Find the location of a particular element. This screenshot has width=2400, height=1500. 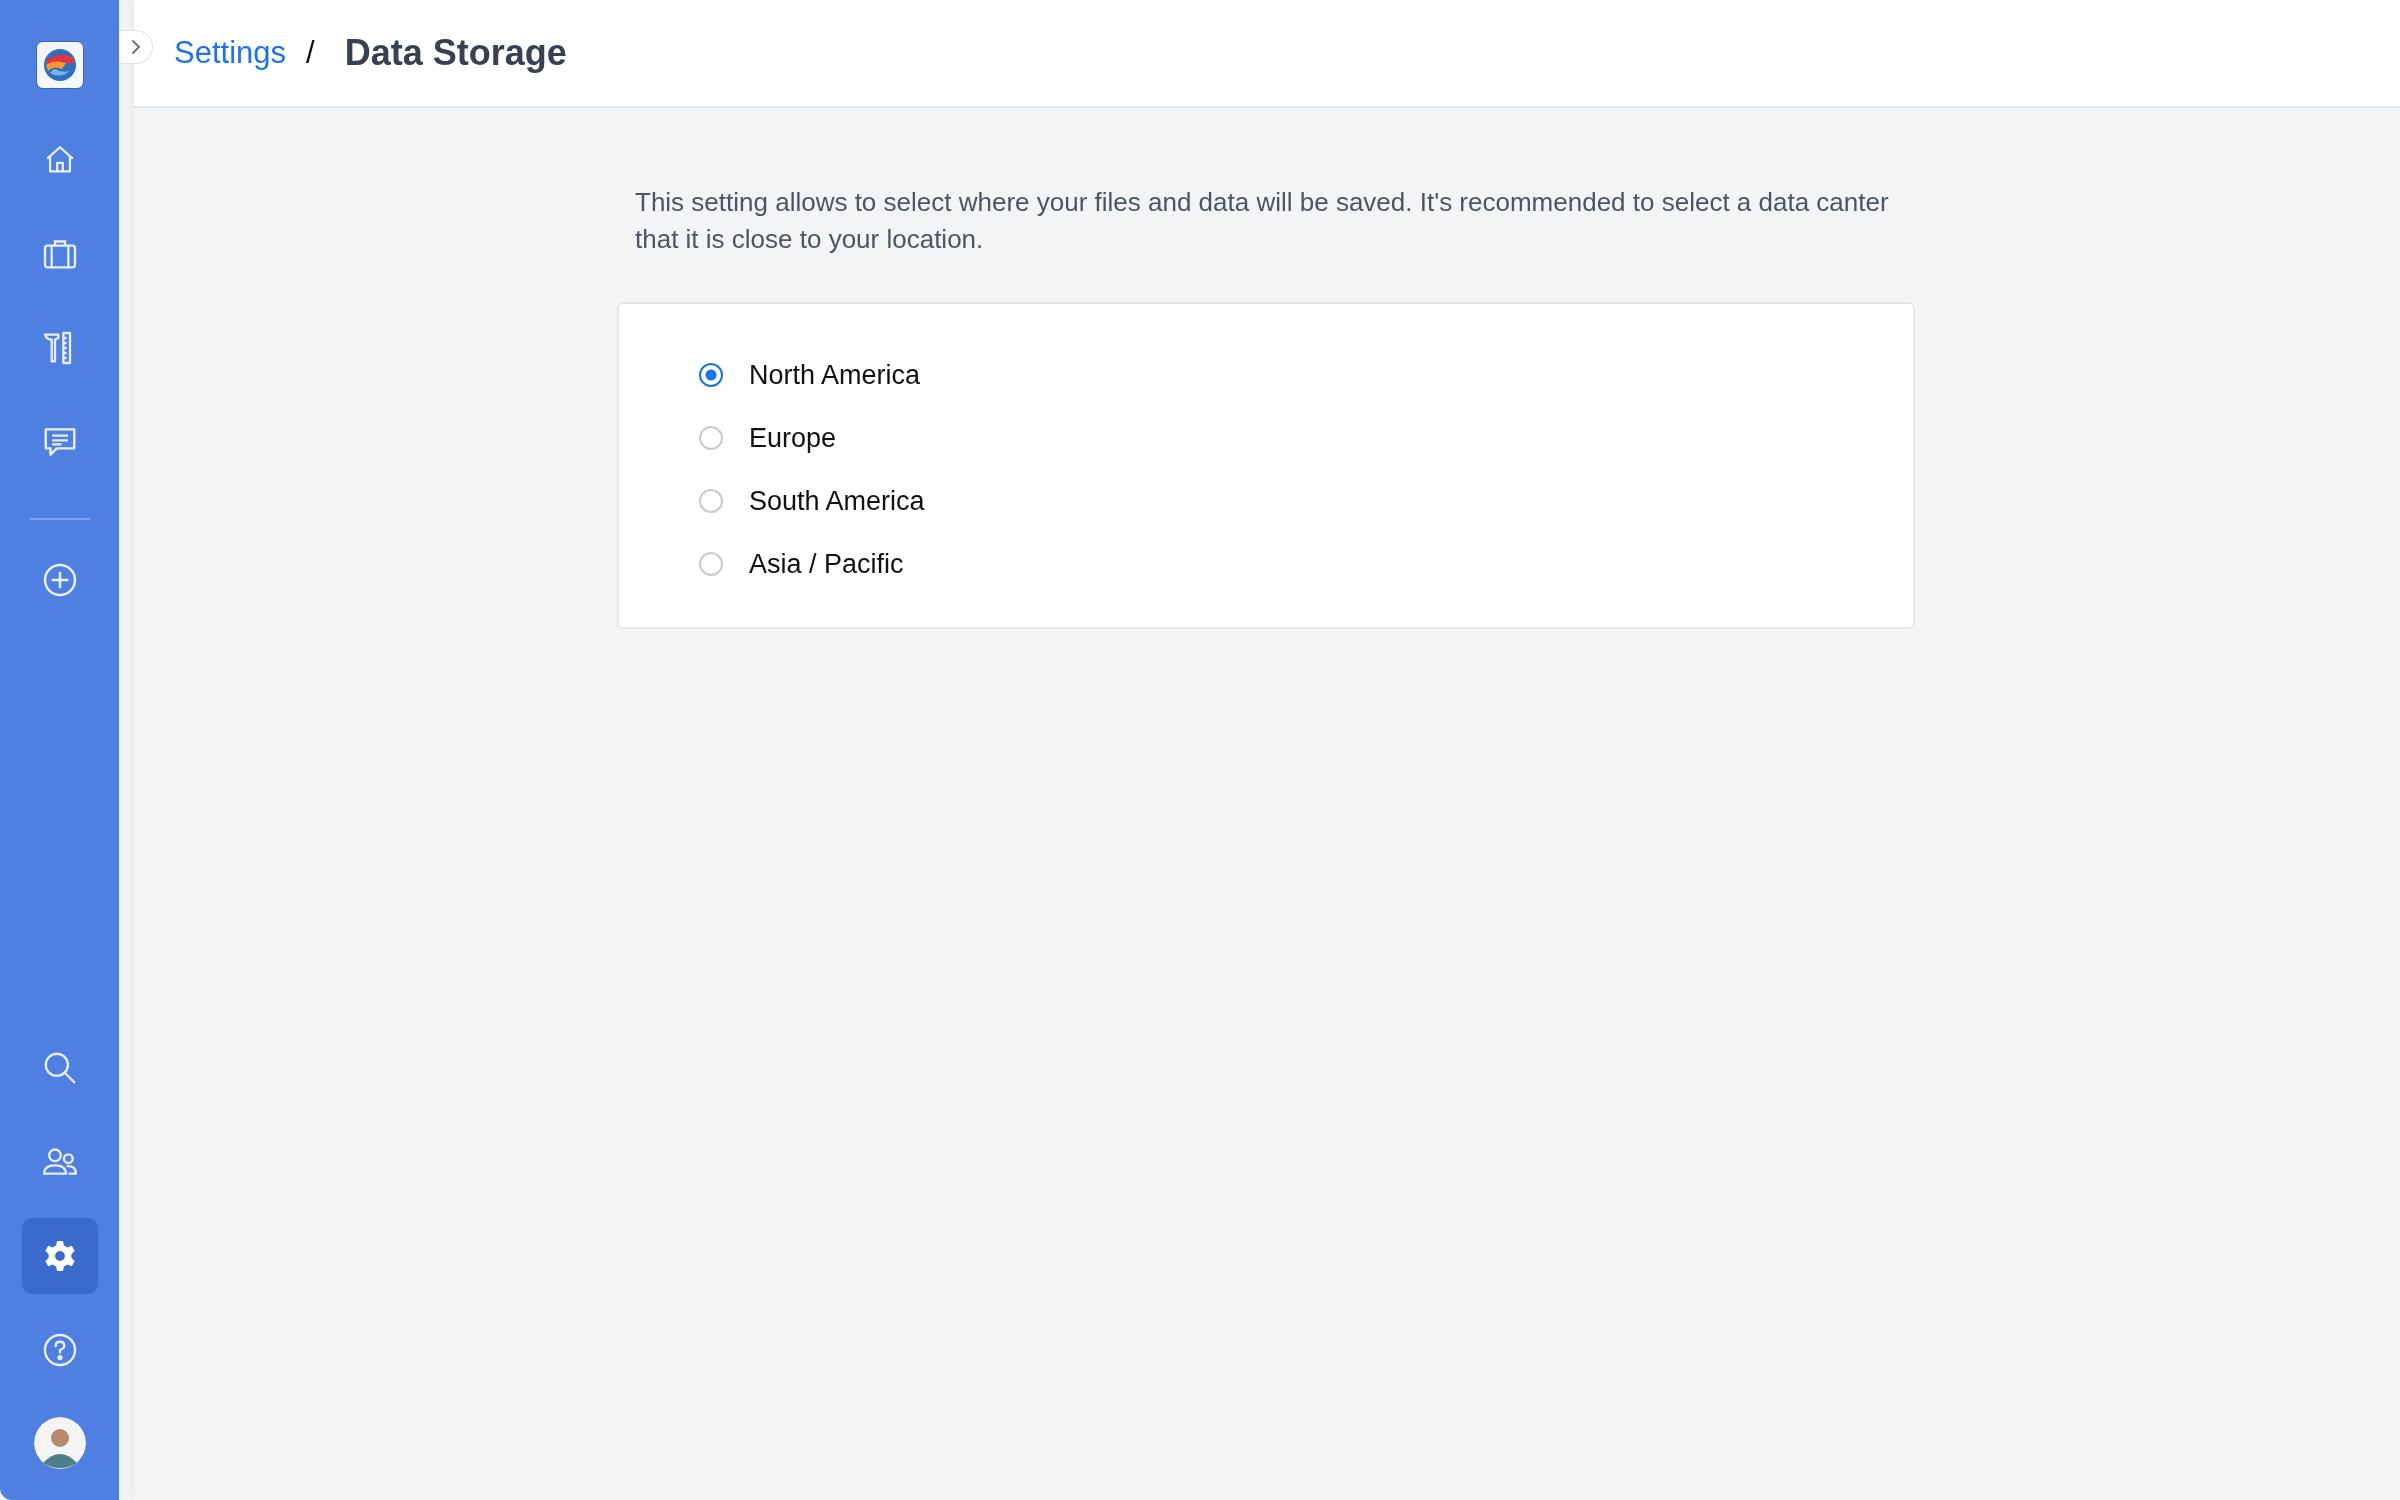

region-option: North America is located at coordinates (810, 375).